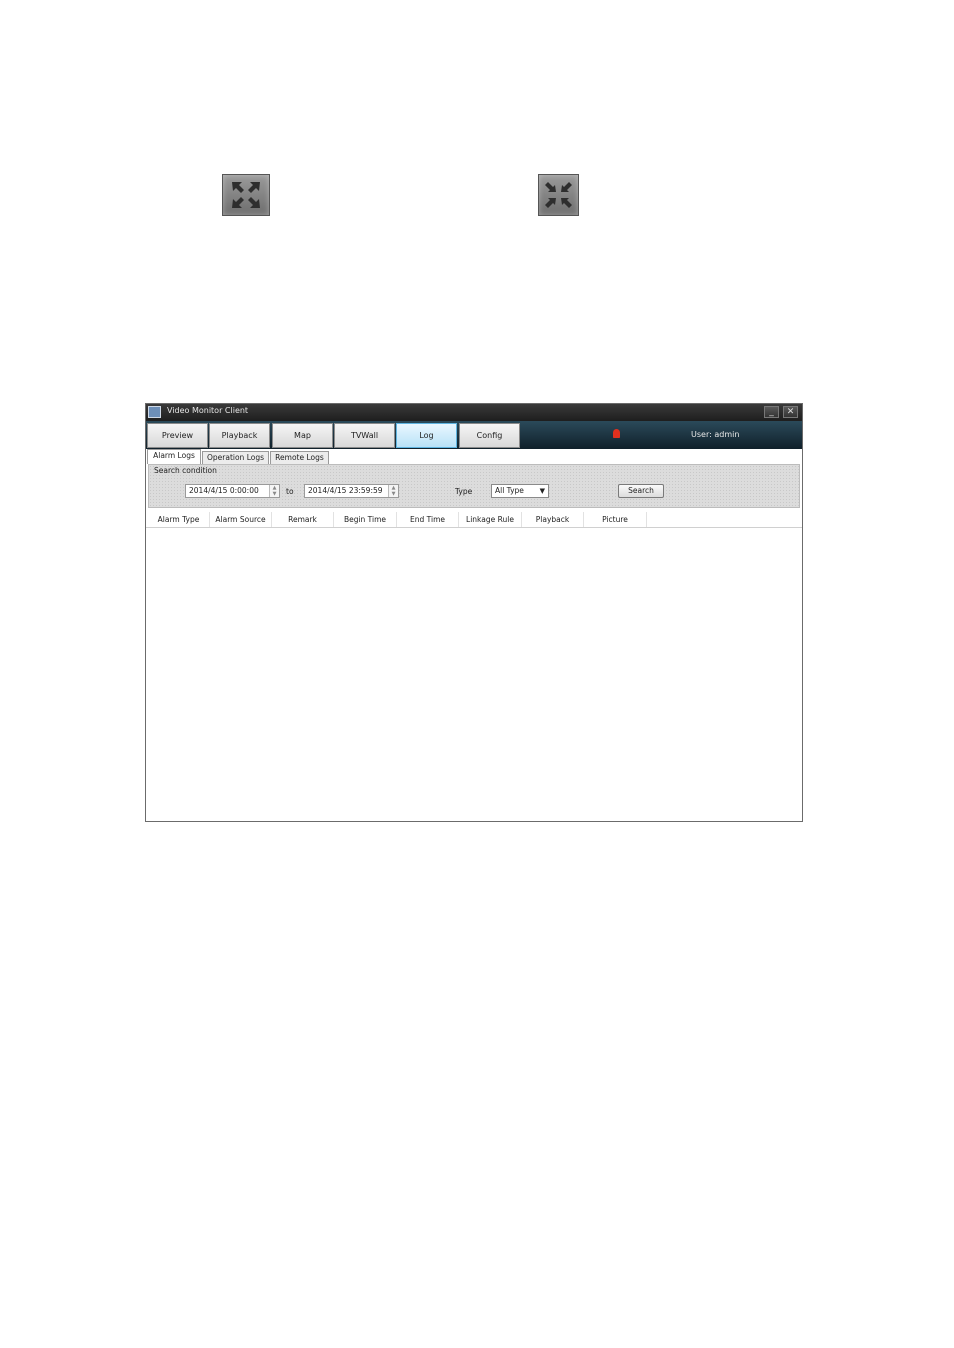  Describe the element at coordinates (542, 491) in the screenshot. I see `chevron-down-icon: ▼` at that location.